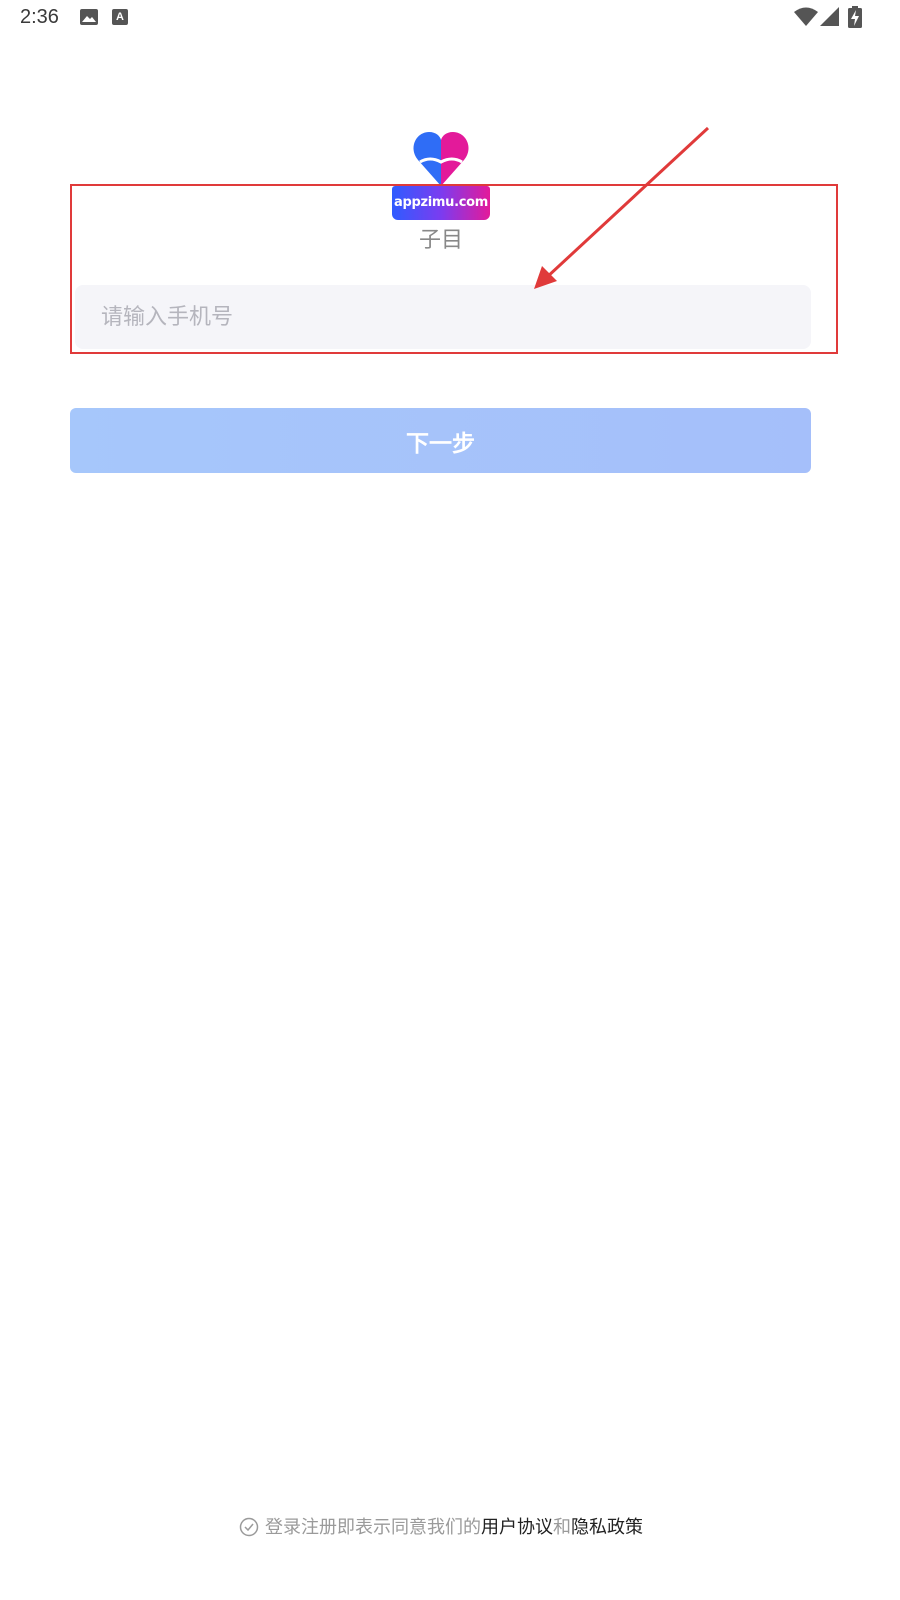  Describe the element at coordinates (829, 16) in the screenshot. I see `signal-icon` at that location.